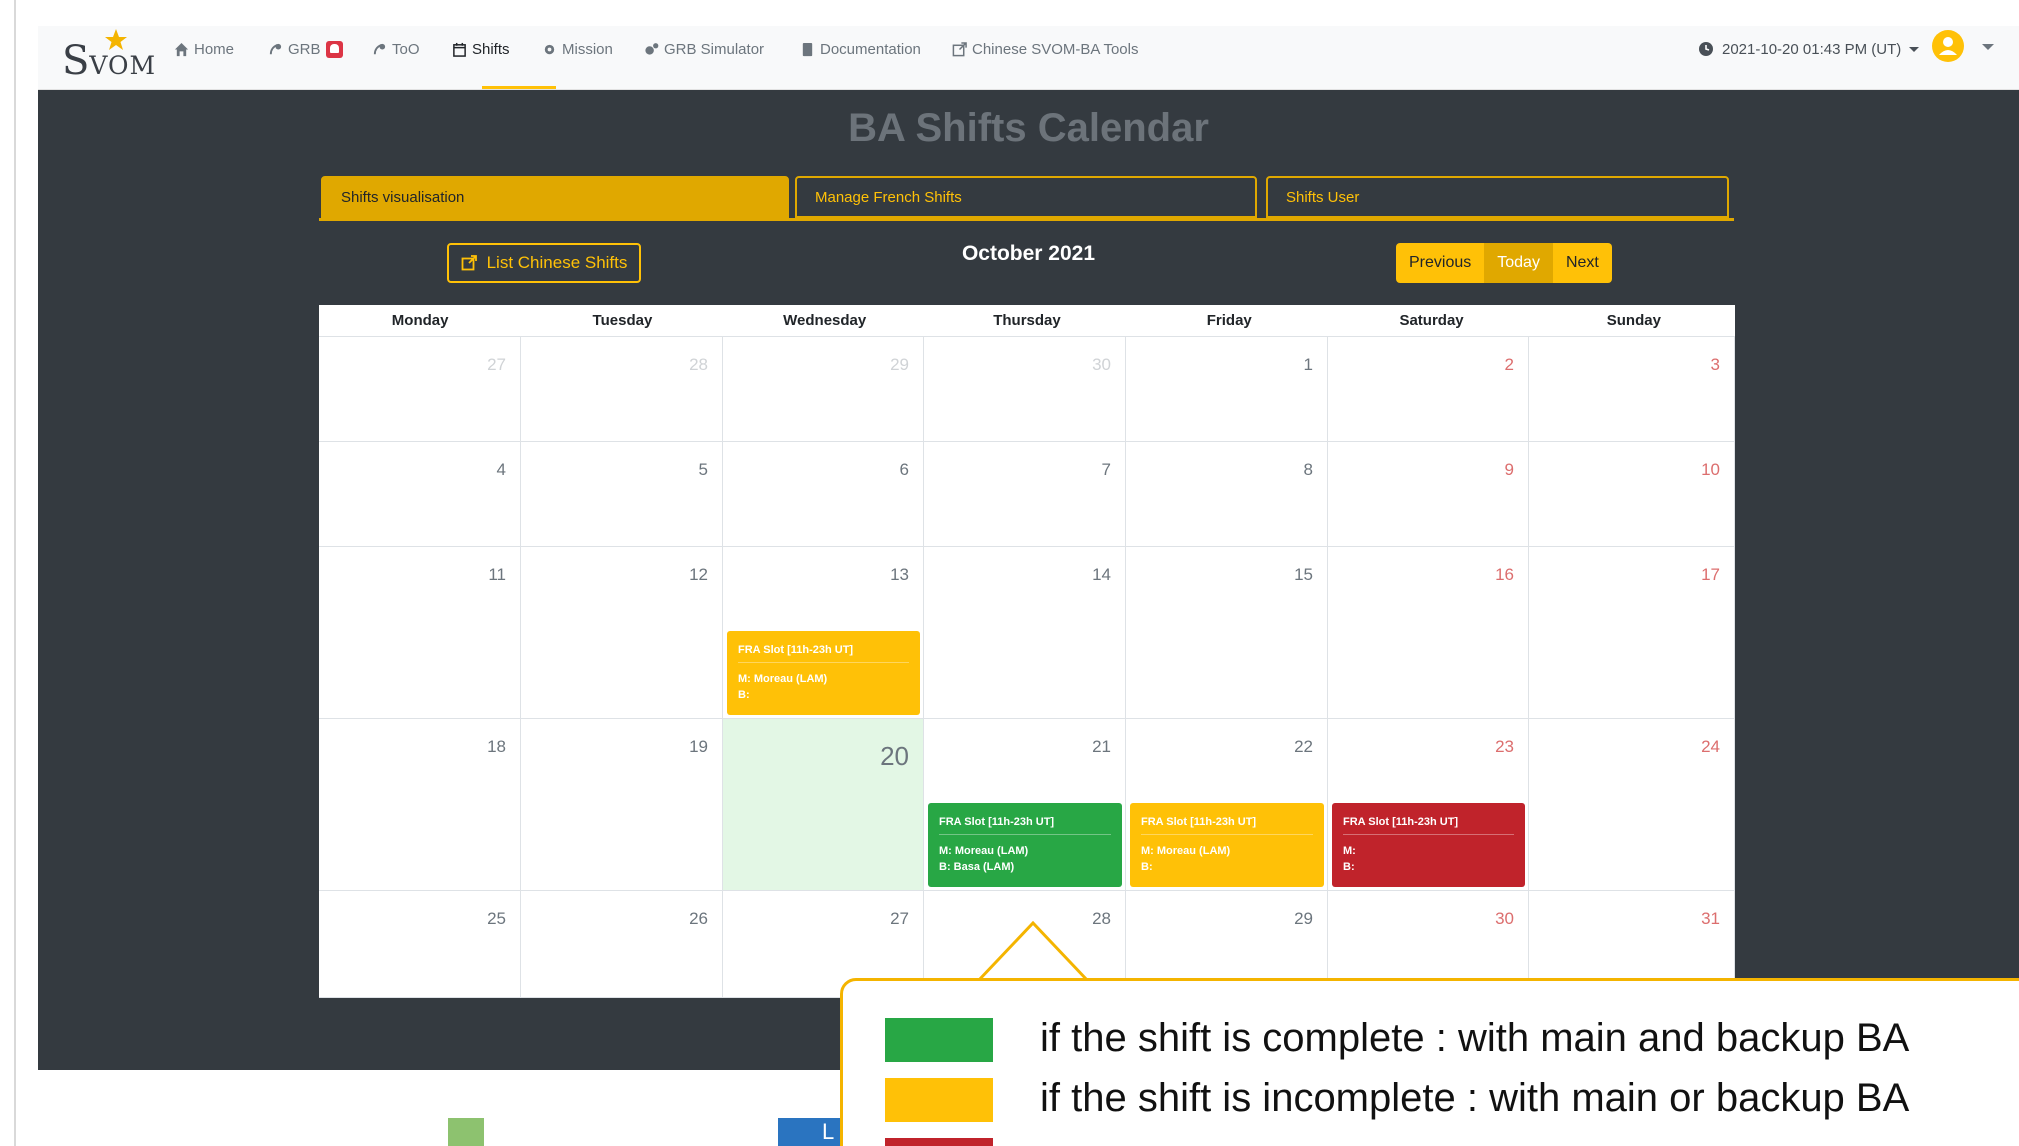 The image size is (2019, 1146). I want to click on day-number: 3, so click(1715, 364).